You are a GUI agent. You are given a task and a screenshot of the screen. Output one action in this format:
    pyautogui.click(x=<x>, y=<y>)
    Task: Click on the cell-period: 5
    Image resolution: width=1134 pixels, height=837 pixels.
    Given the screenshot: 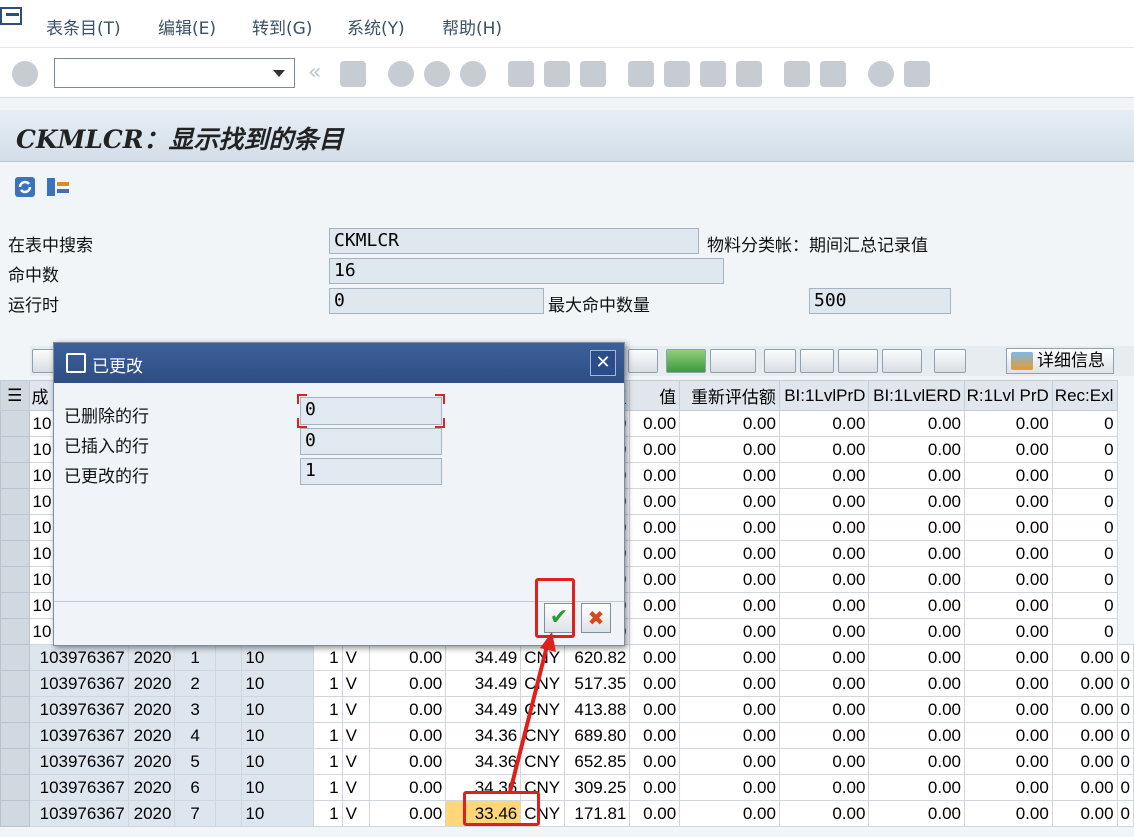 What is the action you would take?
    pyautogui.click(x=195, y=761)
    